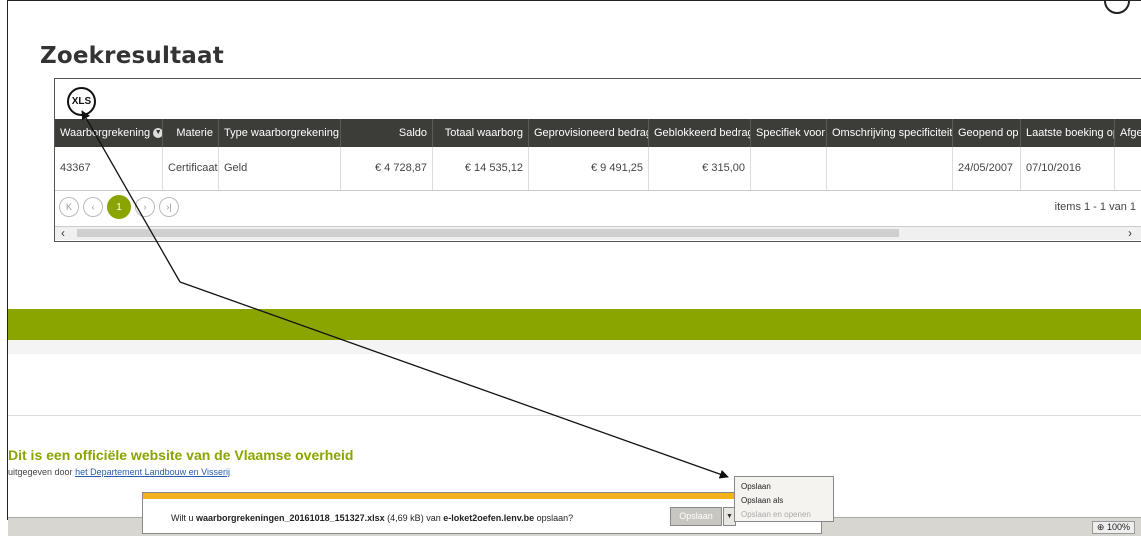 This screenshot has width=1141, height=536. I want to click on first-page-button: K, so click(69, 207).